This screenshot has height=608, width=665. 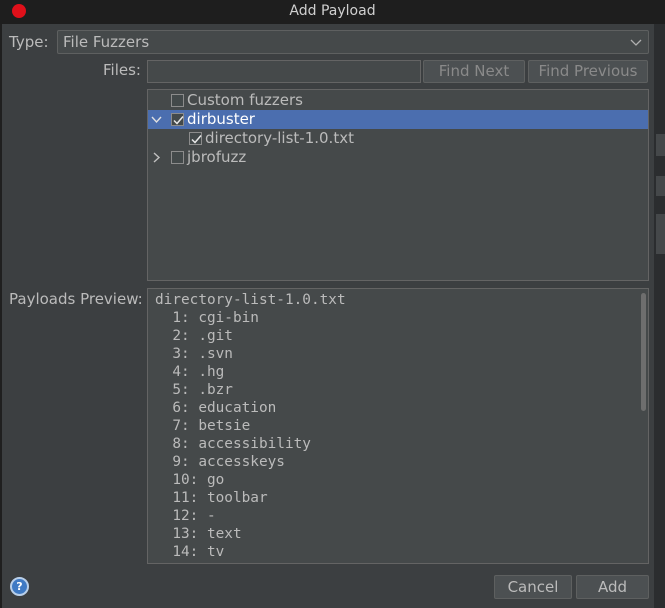 What do you see at coordinates (250, 300) in the screenshot?
I see `preview-header: directory-list-1.0.txt` at bounding box center [250, 300].